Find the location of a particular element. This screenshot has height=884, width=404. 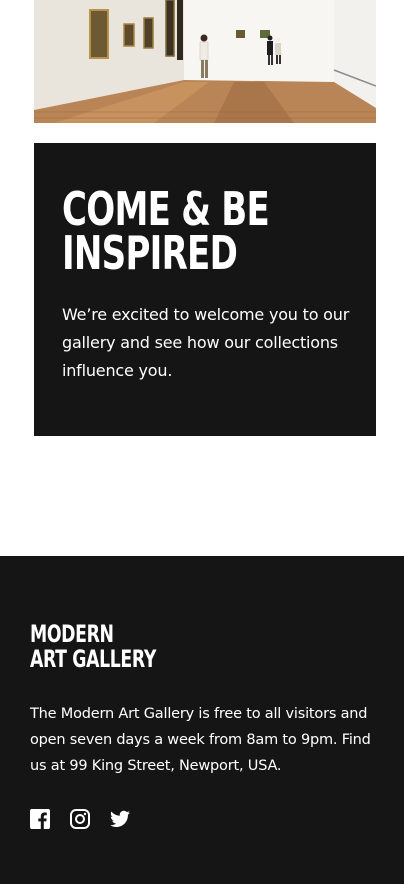

social-links is located at coordinates (80, 819).